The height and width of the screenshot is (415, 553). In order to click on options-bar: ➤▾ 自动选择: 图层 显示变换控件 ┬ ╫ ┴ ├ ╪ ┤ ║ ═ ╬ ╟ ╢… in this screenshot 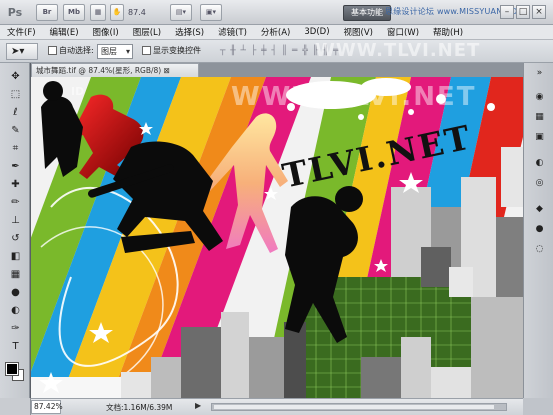, I will do `click(276, 51)`.